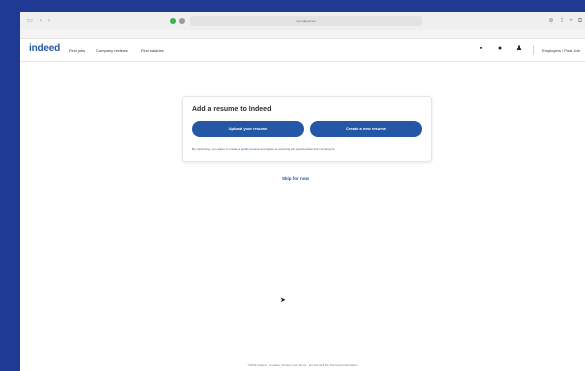  Describe the element at coordinates (533, 50) in the screenshot. I see `header-divider` at that location.